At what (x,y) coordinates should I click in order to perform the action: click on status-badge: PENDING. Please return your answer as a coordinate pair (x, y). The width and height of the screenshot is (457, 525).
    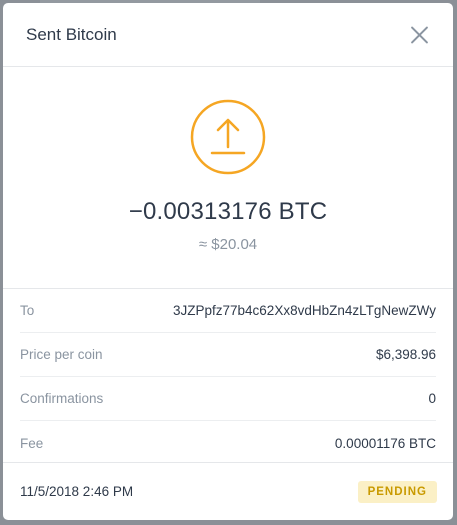
    Looking at the image, I should click on (397, 491).